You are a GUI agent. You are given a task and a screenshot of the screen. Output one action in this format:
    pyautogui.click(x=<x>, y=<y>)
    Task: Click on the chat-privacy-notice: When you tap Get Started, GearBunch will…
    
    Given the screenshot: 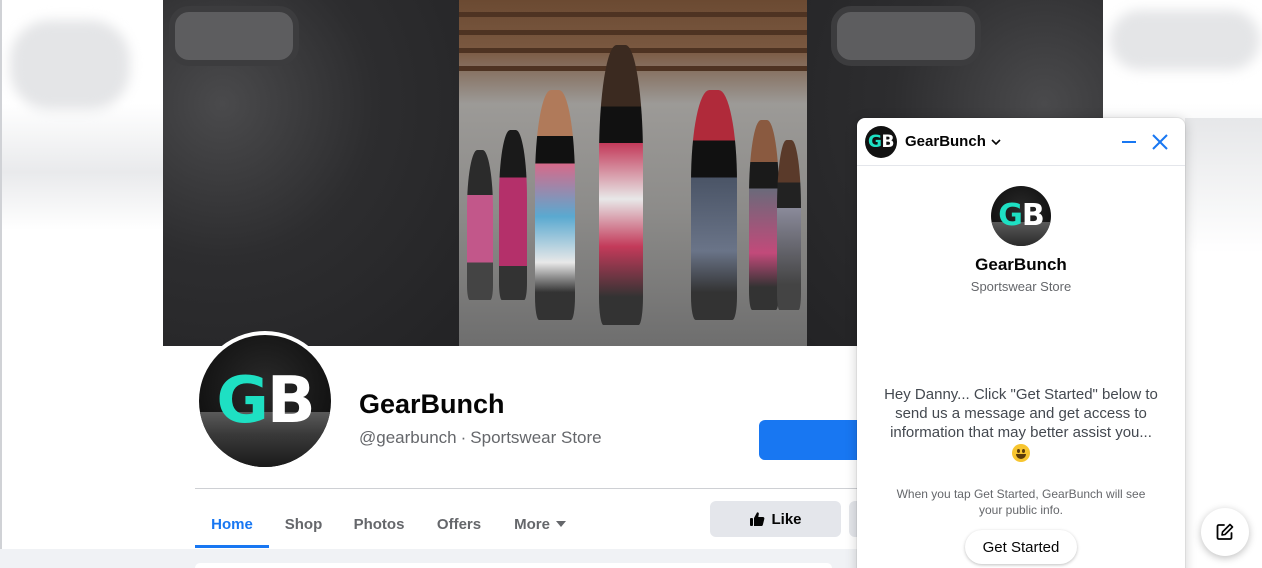 What is the action you would take?
    pyautogui.click(x=1021, y=502)
    